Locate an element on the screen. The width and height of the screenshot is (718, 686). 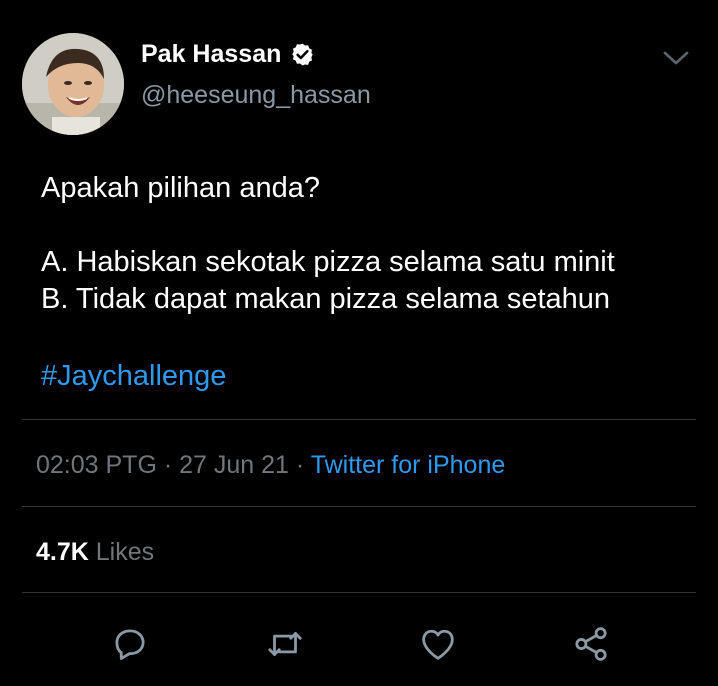
chevron-down-icon is located at coordinates (676, 58).